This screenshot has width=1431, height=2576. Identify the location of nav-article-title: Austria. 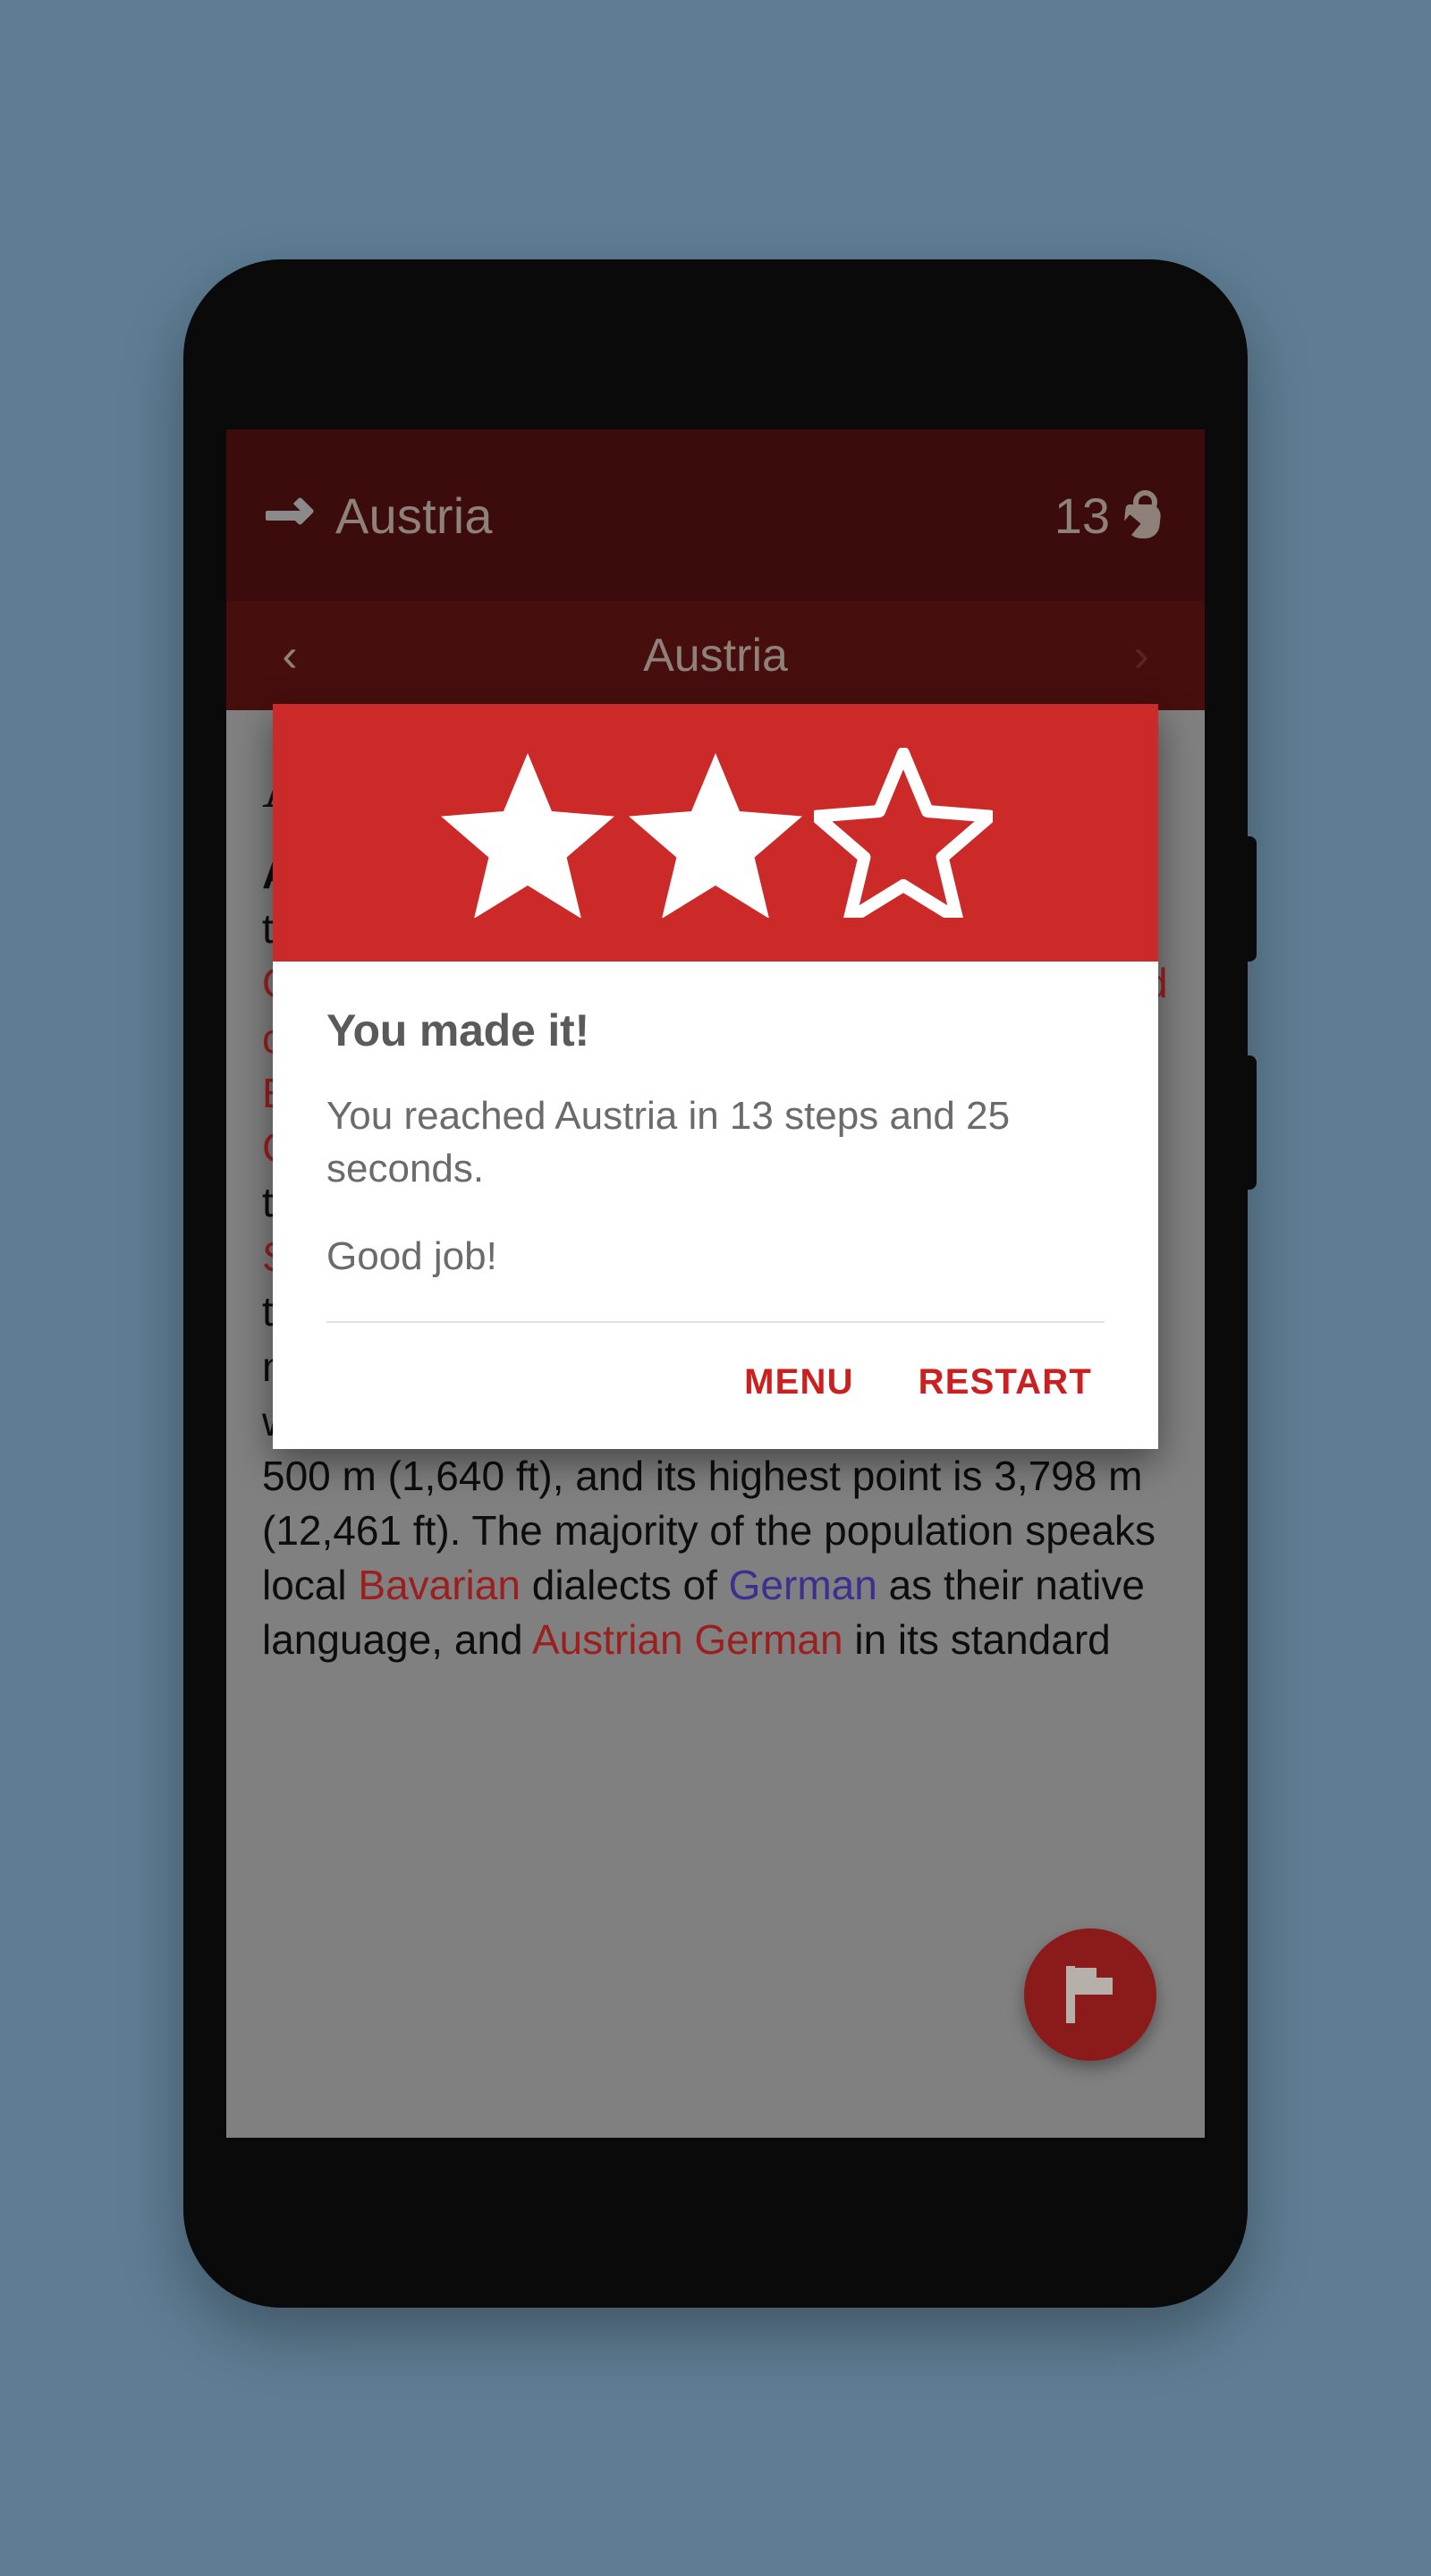
(716, 656).